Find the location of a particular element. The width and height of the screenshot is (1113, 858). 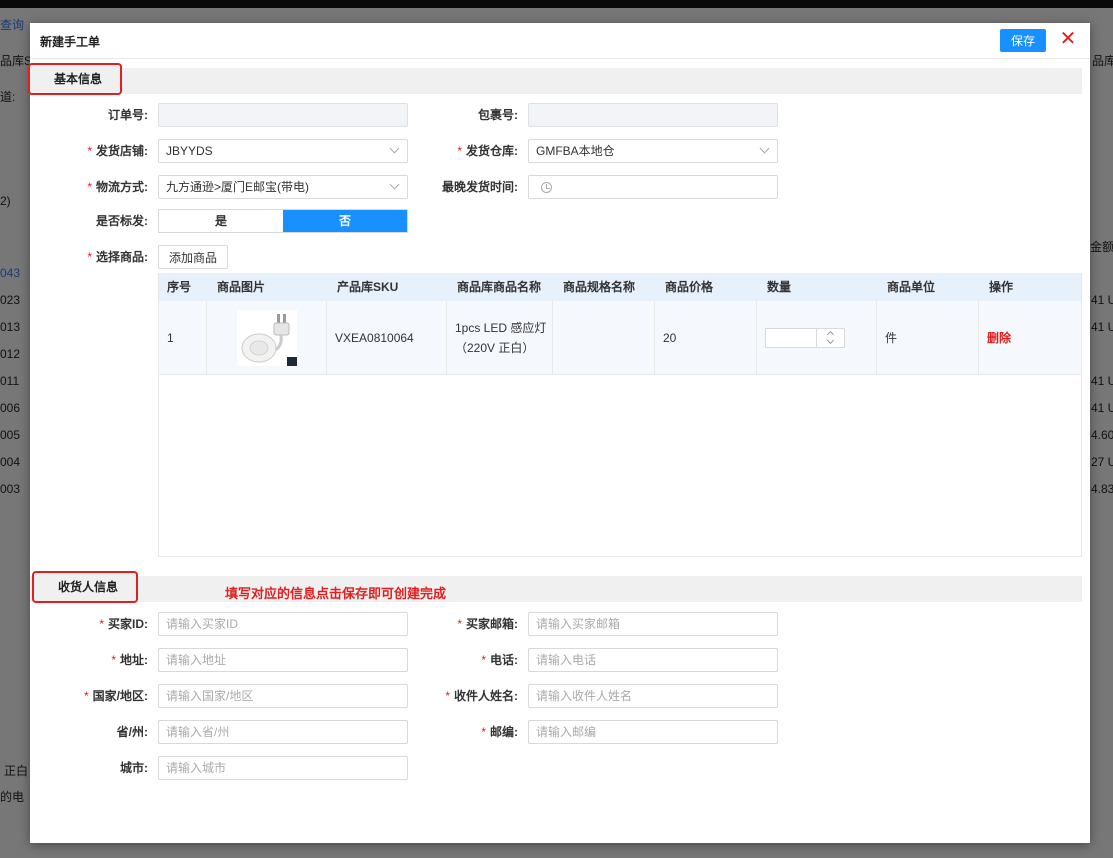

column-header: 产品库SKU is located at coordinates (368, 287).